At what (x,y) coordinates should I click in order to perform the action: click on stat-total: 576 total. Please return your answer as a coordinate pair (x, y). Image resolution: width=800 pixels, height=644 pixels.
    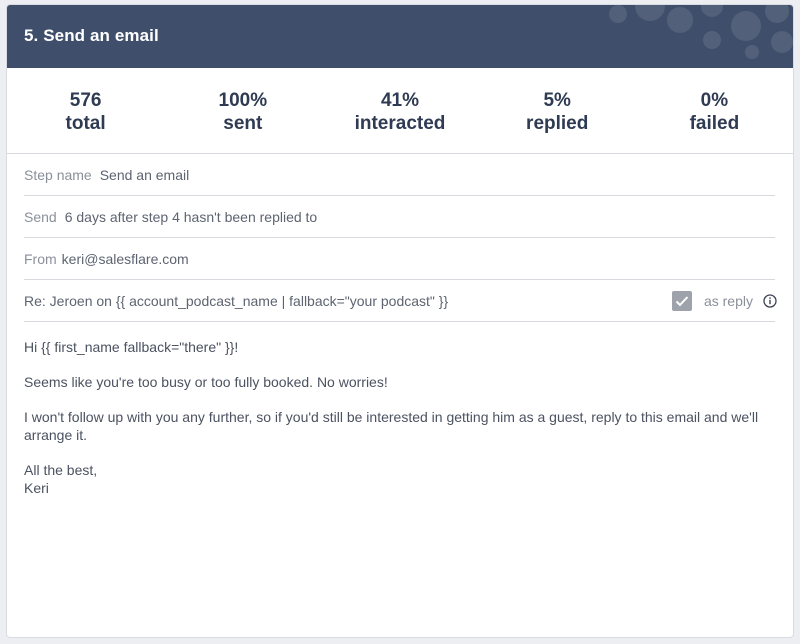
    Looking at the image, I should click on (85, 110).